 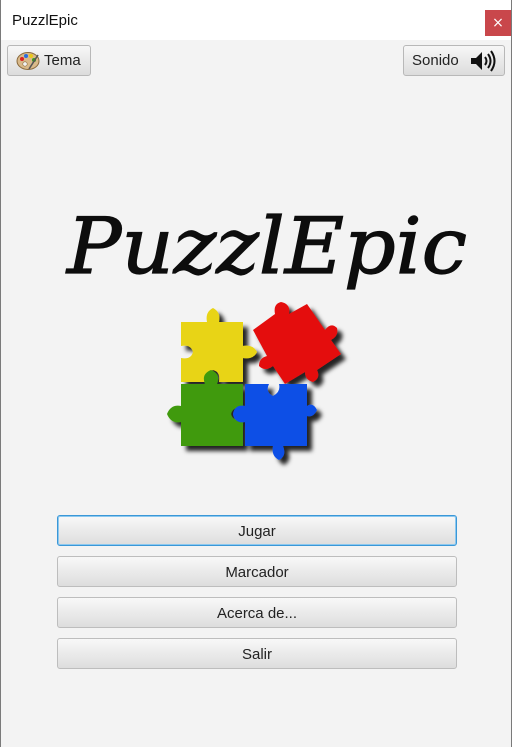 I want to click on logo-title: PuzzlEpic, so click(x=265, y=246).